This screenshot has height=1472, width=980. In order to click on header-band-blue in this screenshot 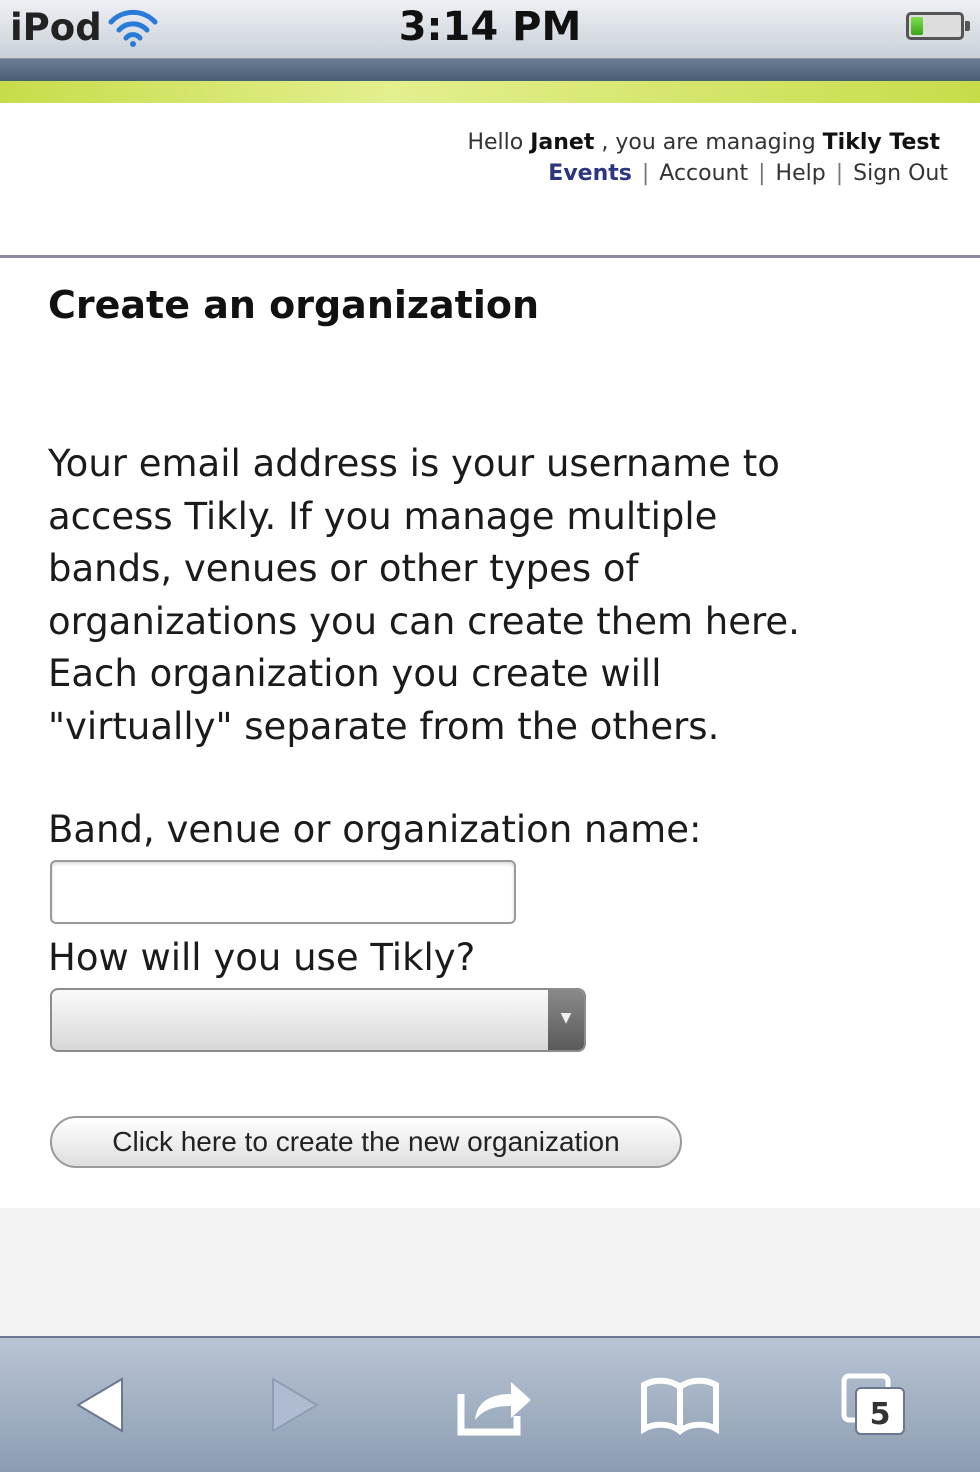, I will do `click(490, 70)`.